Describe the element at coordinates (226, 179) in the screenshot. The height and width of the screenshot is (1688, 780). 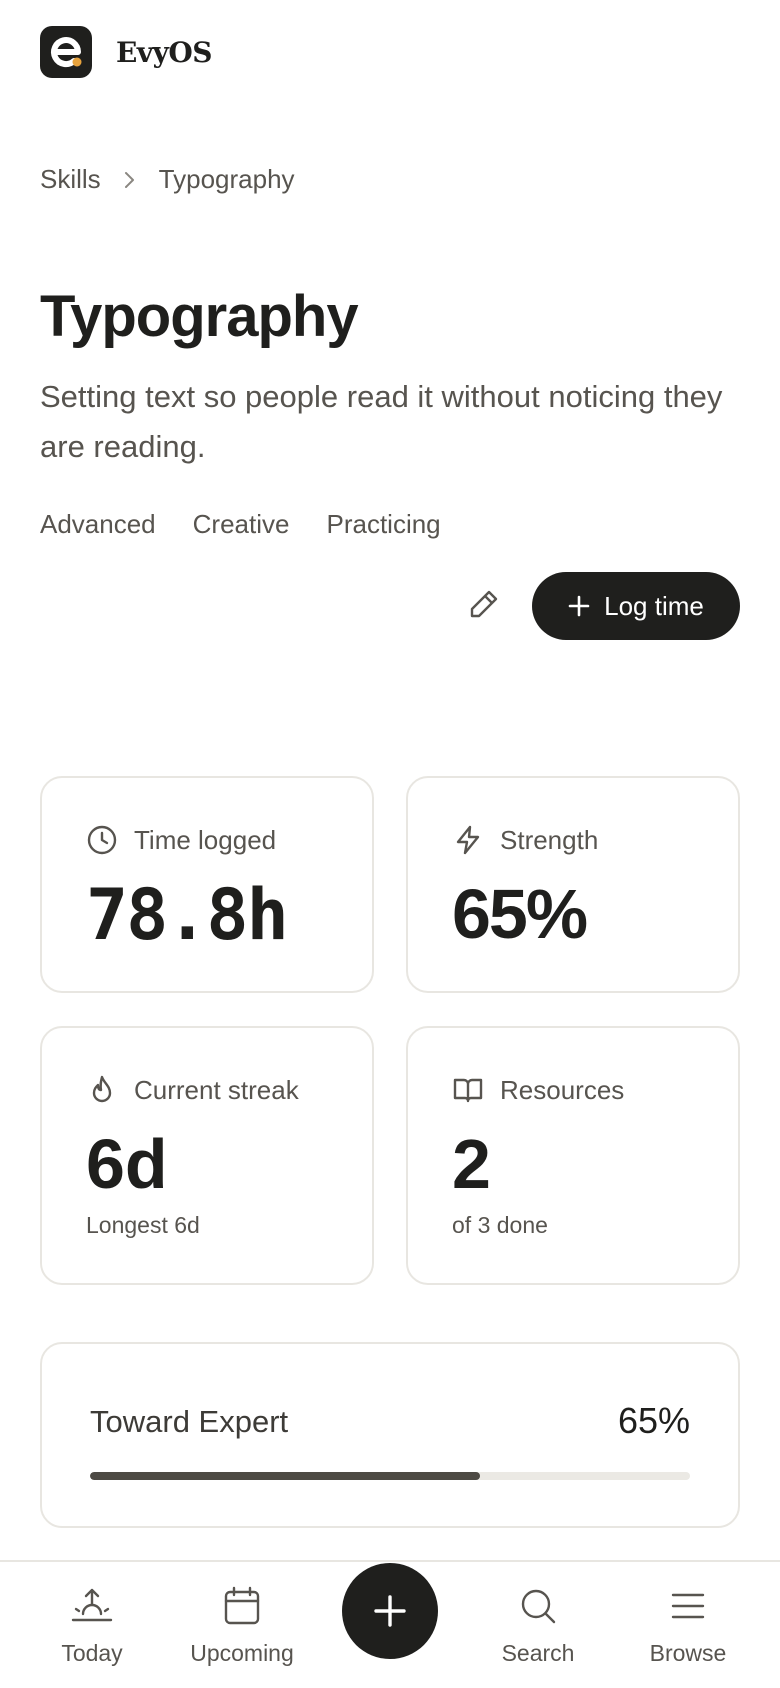
I see `breadcrumb-current: Typography` at that location.